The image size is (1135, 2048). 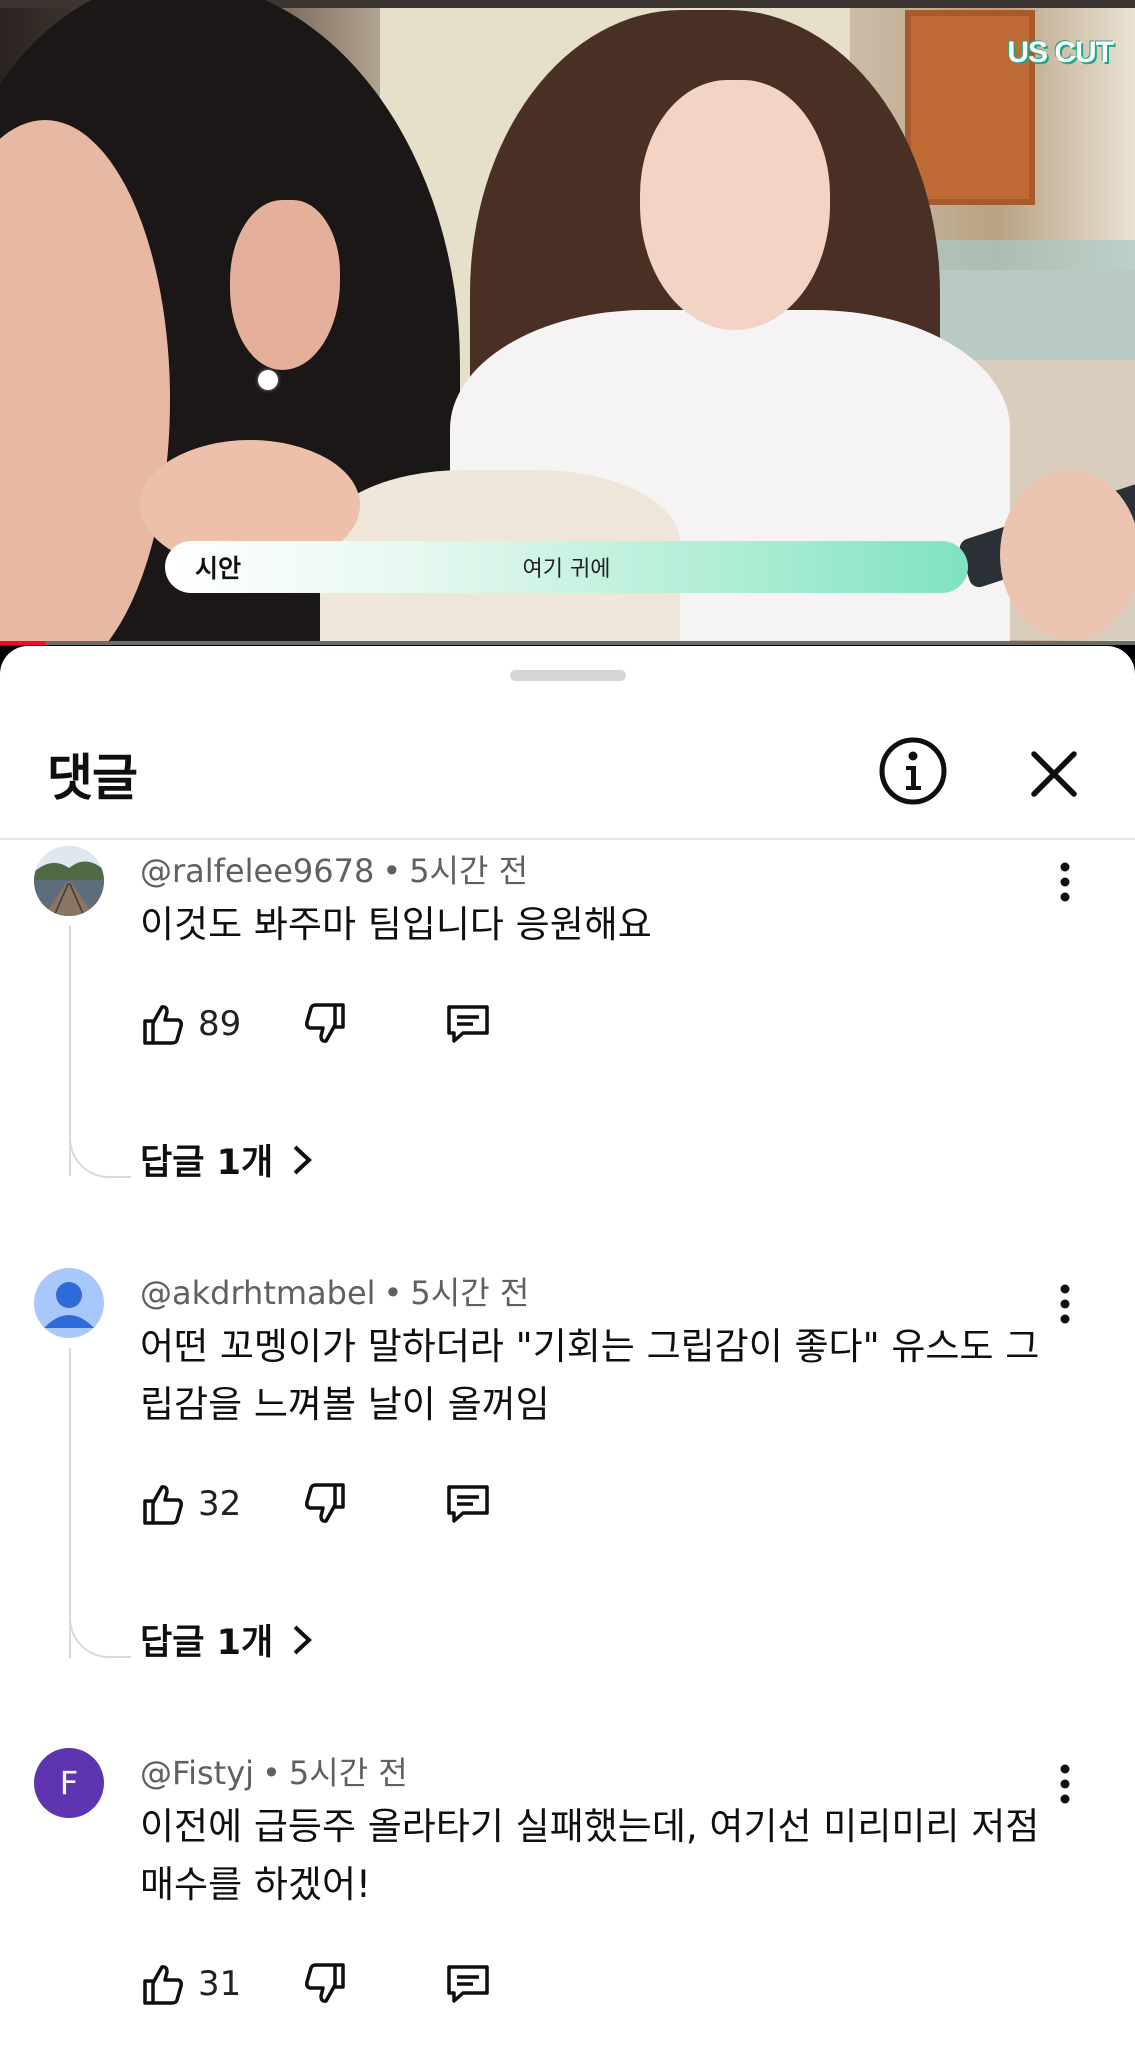 What do you see at coordinates (257, 871) in the screenshot?
I see `comment-author: @ralfelee9678` at bounding box center [257, 871].